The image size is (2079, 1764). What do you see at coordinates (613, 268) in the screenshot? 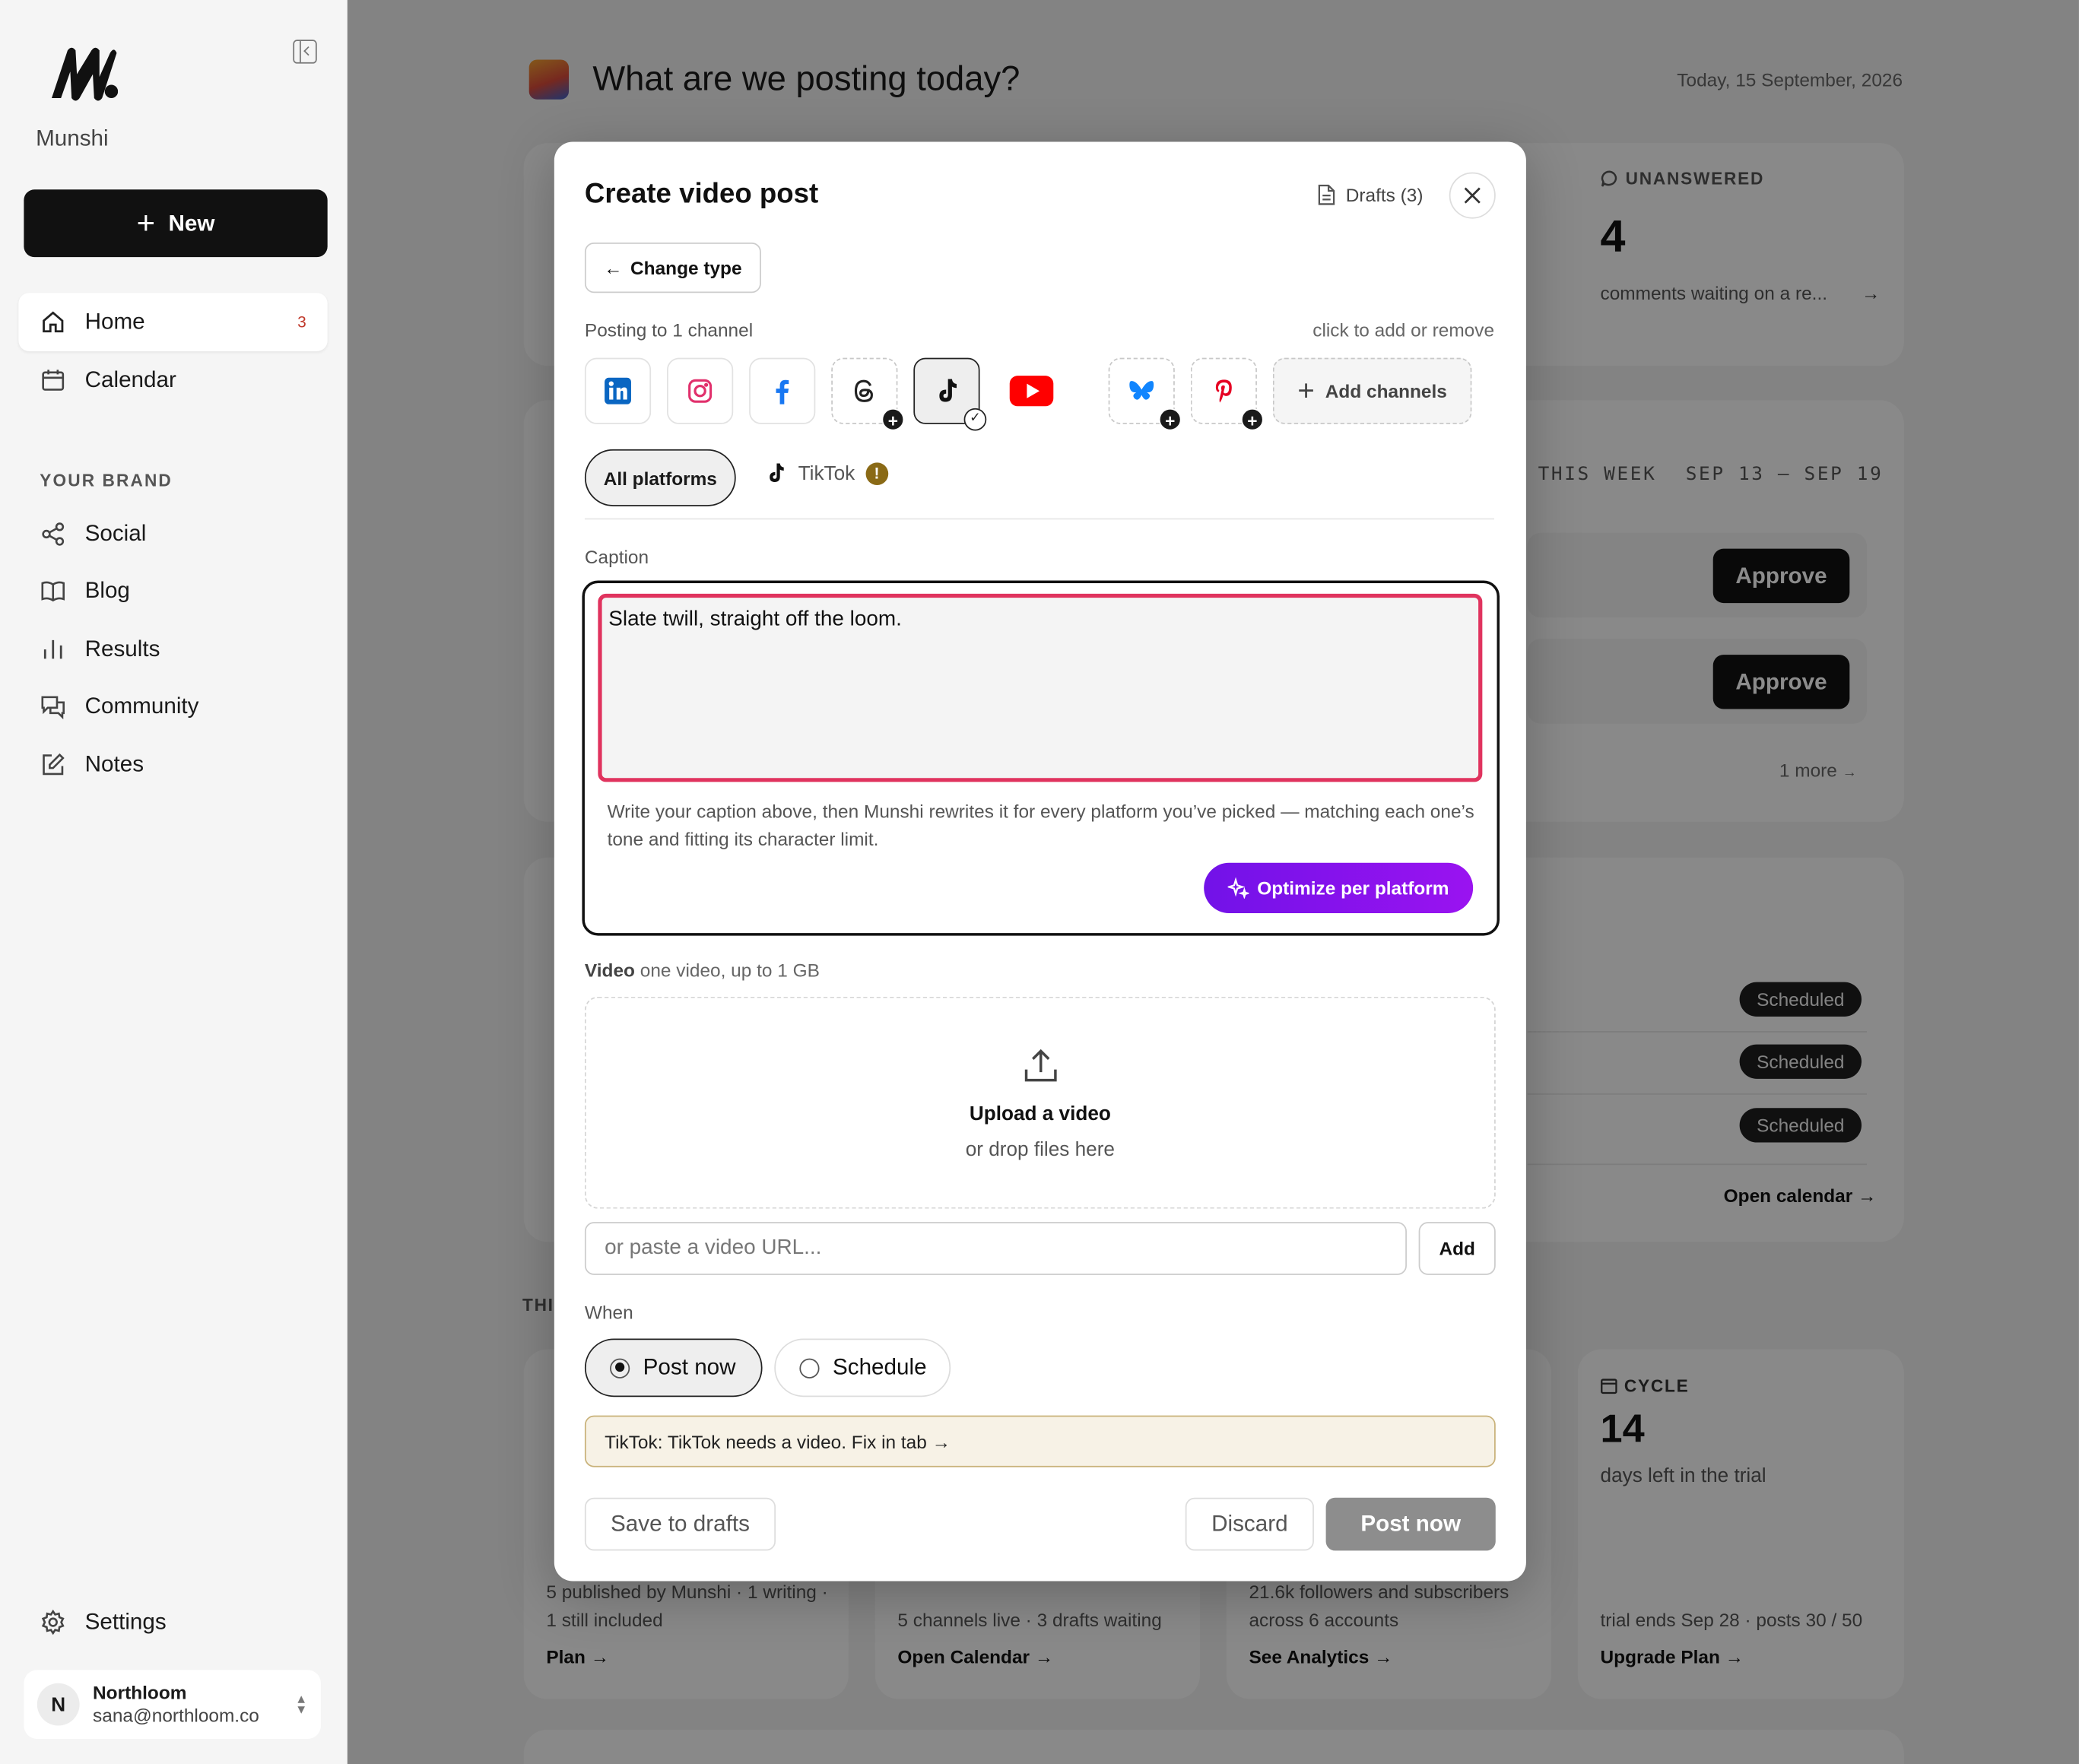
I see `arrow-left-icon: ←` at bounding box center [613, 268].